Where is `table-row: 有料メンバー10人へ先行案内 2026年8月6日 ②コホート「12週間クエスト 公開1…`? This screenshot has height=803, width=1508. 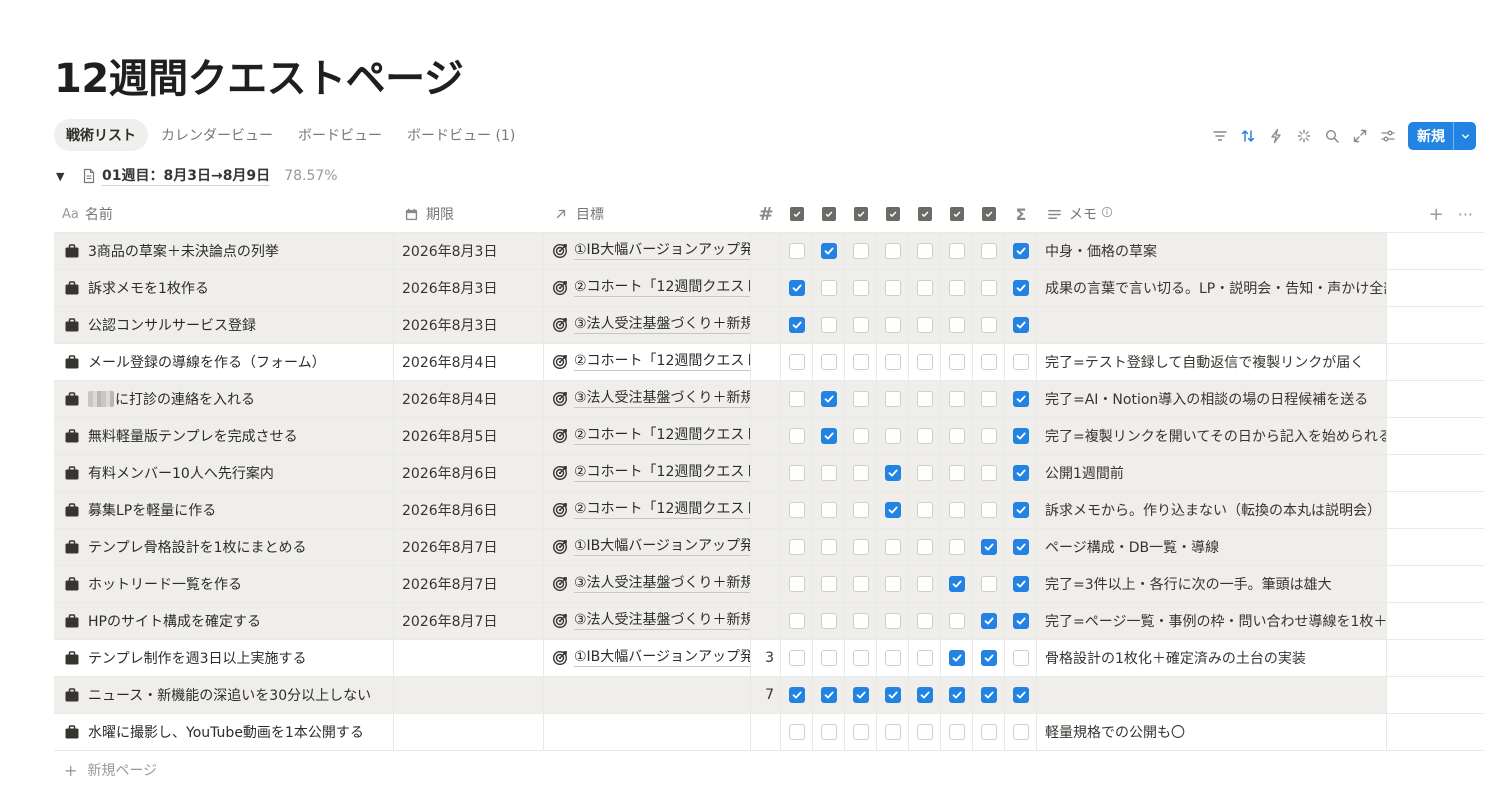
table-row: 有料メンバー10人へ先行案内 2026年8月6日 ②コホート「12週間クエスト 公開1… is located at coordinates (769, 473).